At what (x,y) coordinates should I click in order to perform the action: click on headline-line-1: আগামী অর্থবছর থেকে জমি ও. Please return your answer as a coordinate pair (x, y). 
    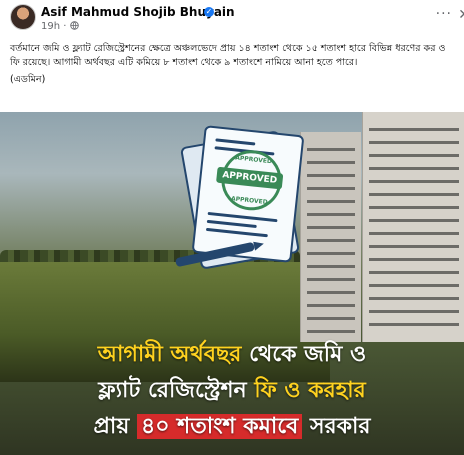
    Looking at the image, I should click on (232, 355).